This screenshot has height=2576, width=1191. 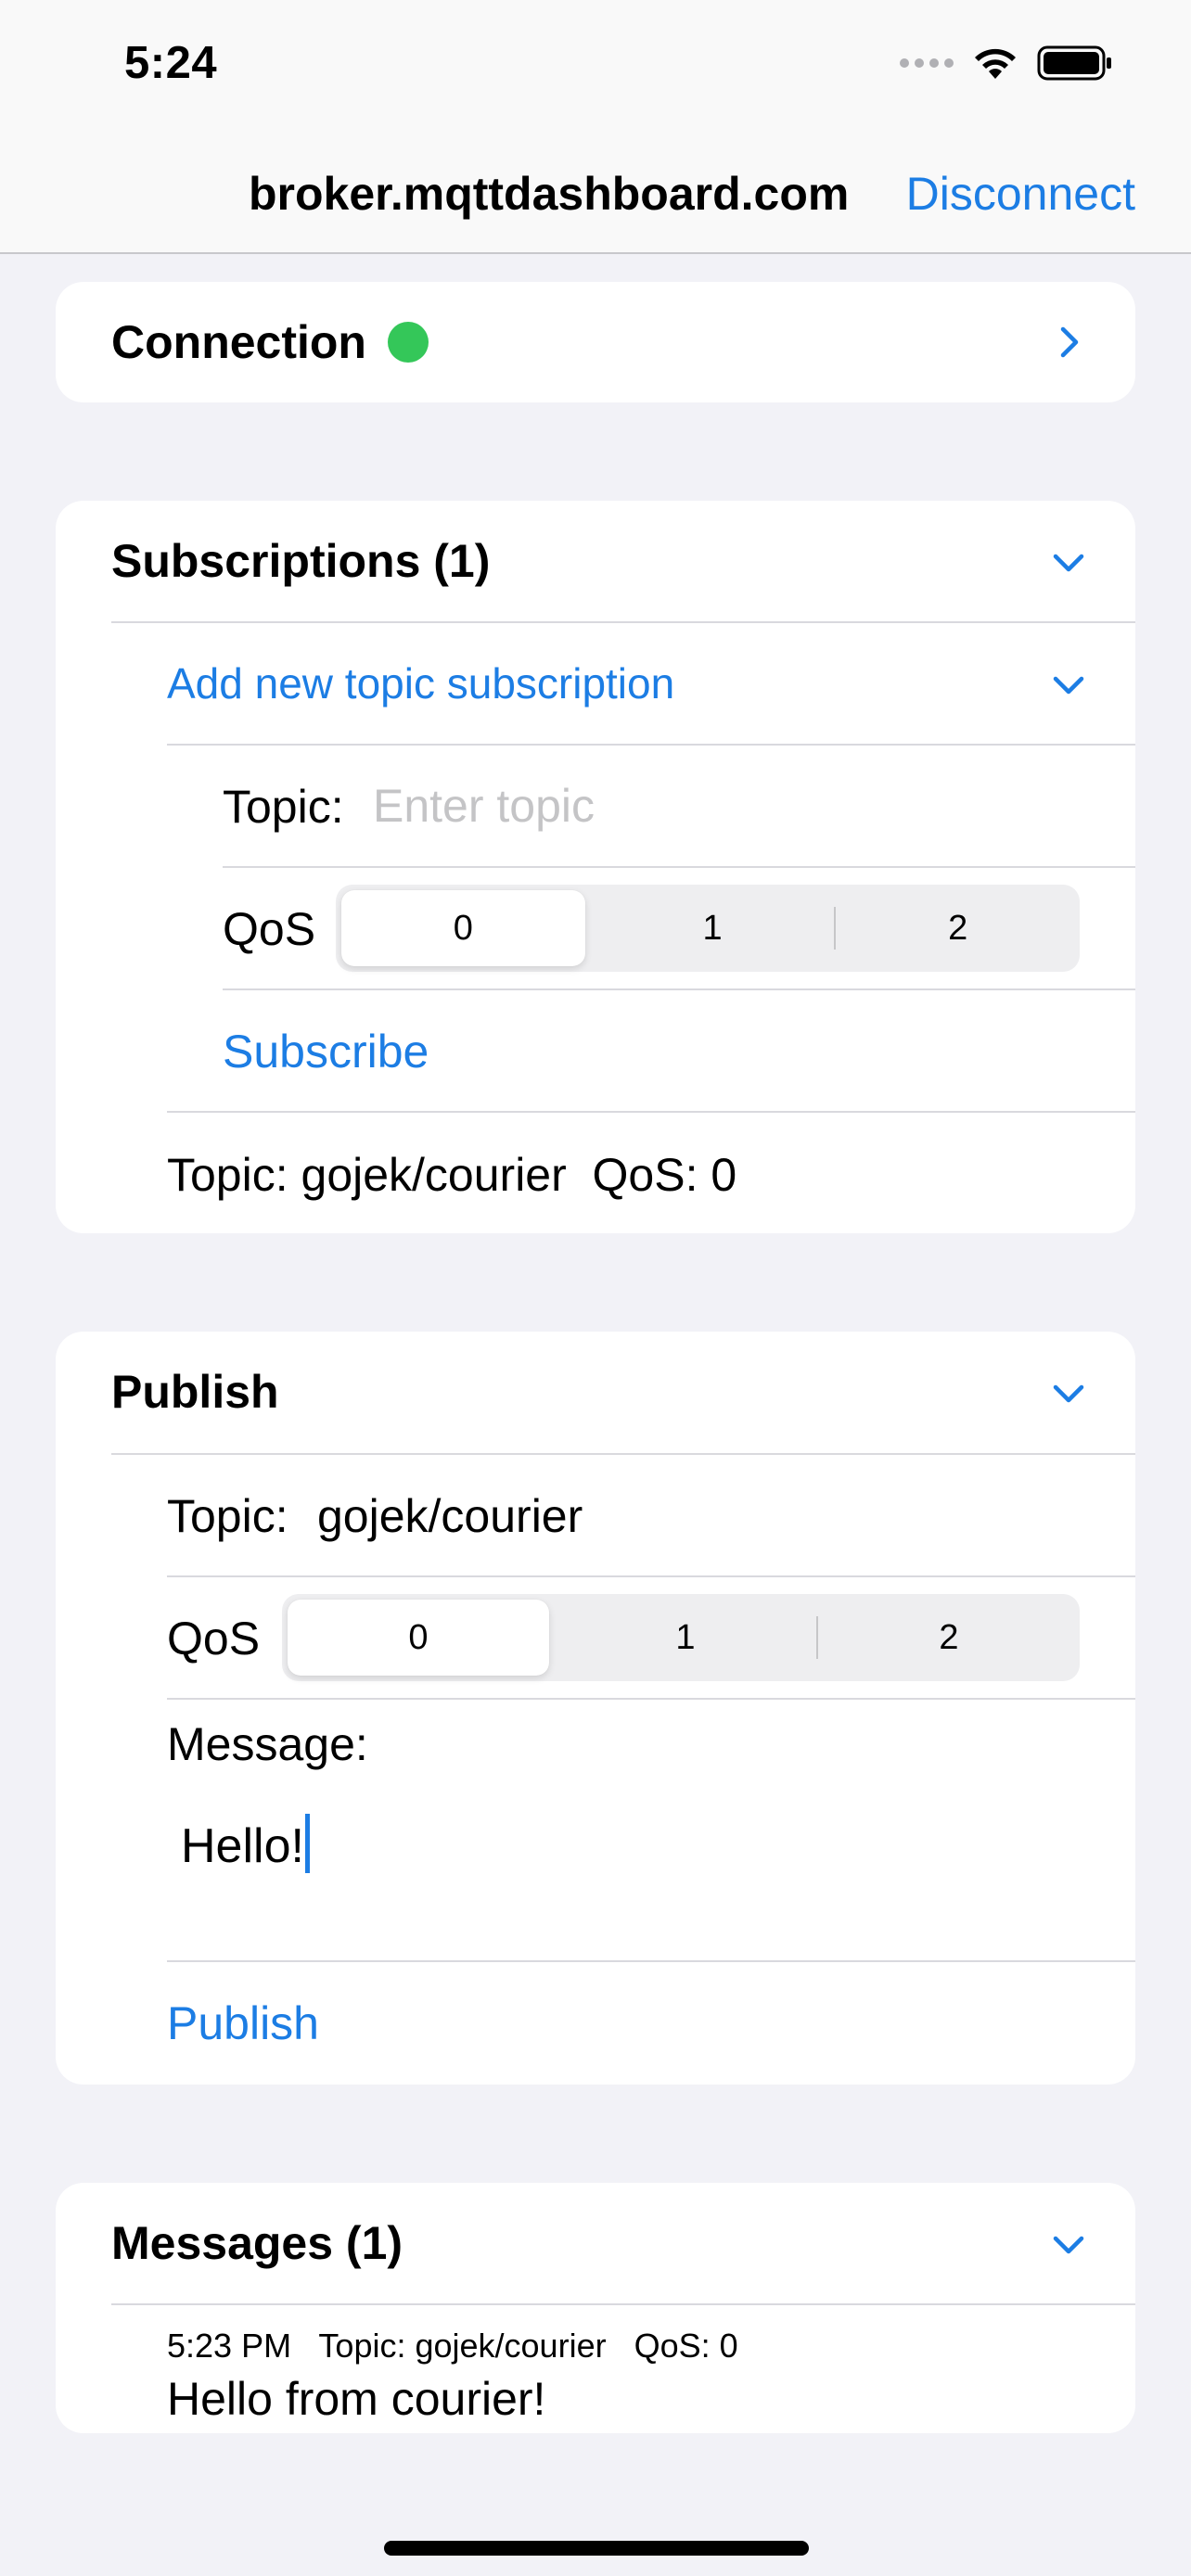 What do you see at coordinates (595, 342) in the screenshot?
I see `connection-card: Connection` at bounding box center [595, 342].